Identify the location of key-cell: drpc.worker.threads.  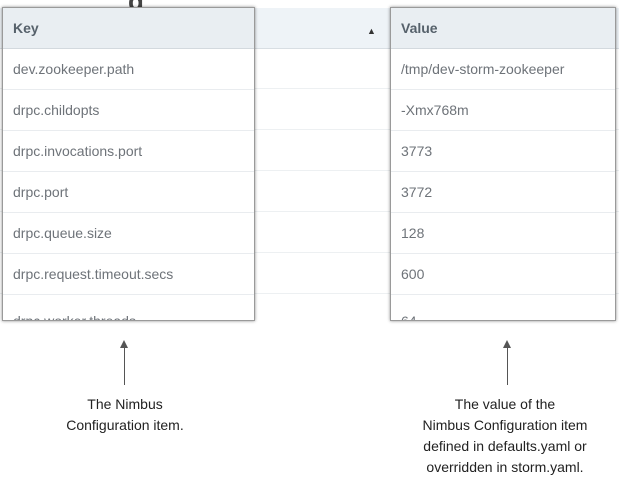
(128, 307).